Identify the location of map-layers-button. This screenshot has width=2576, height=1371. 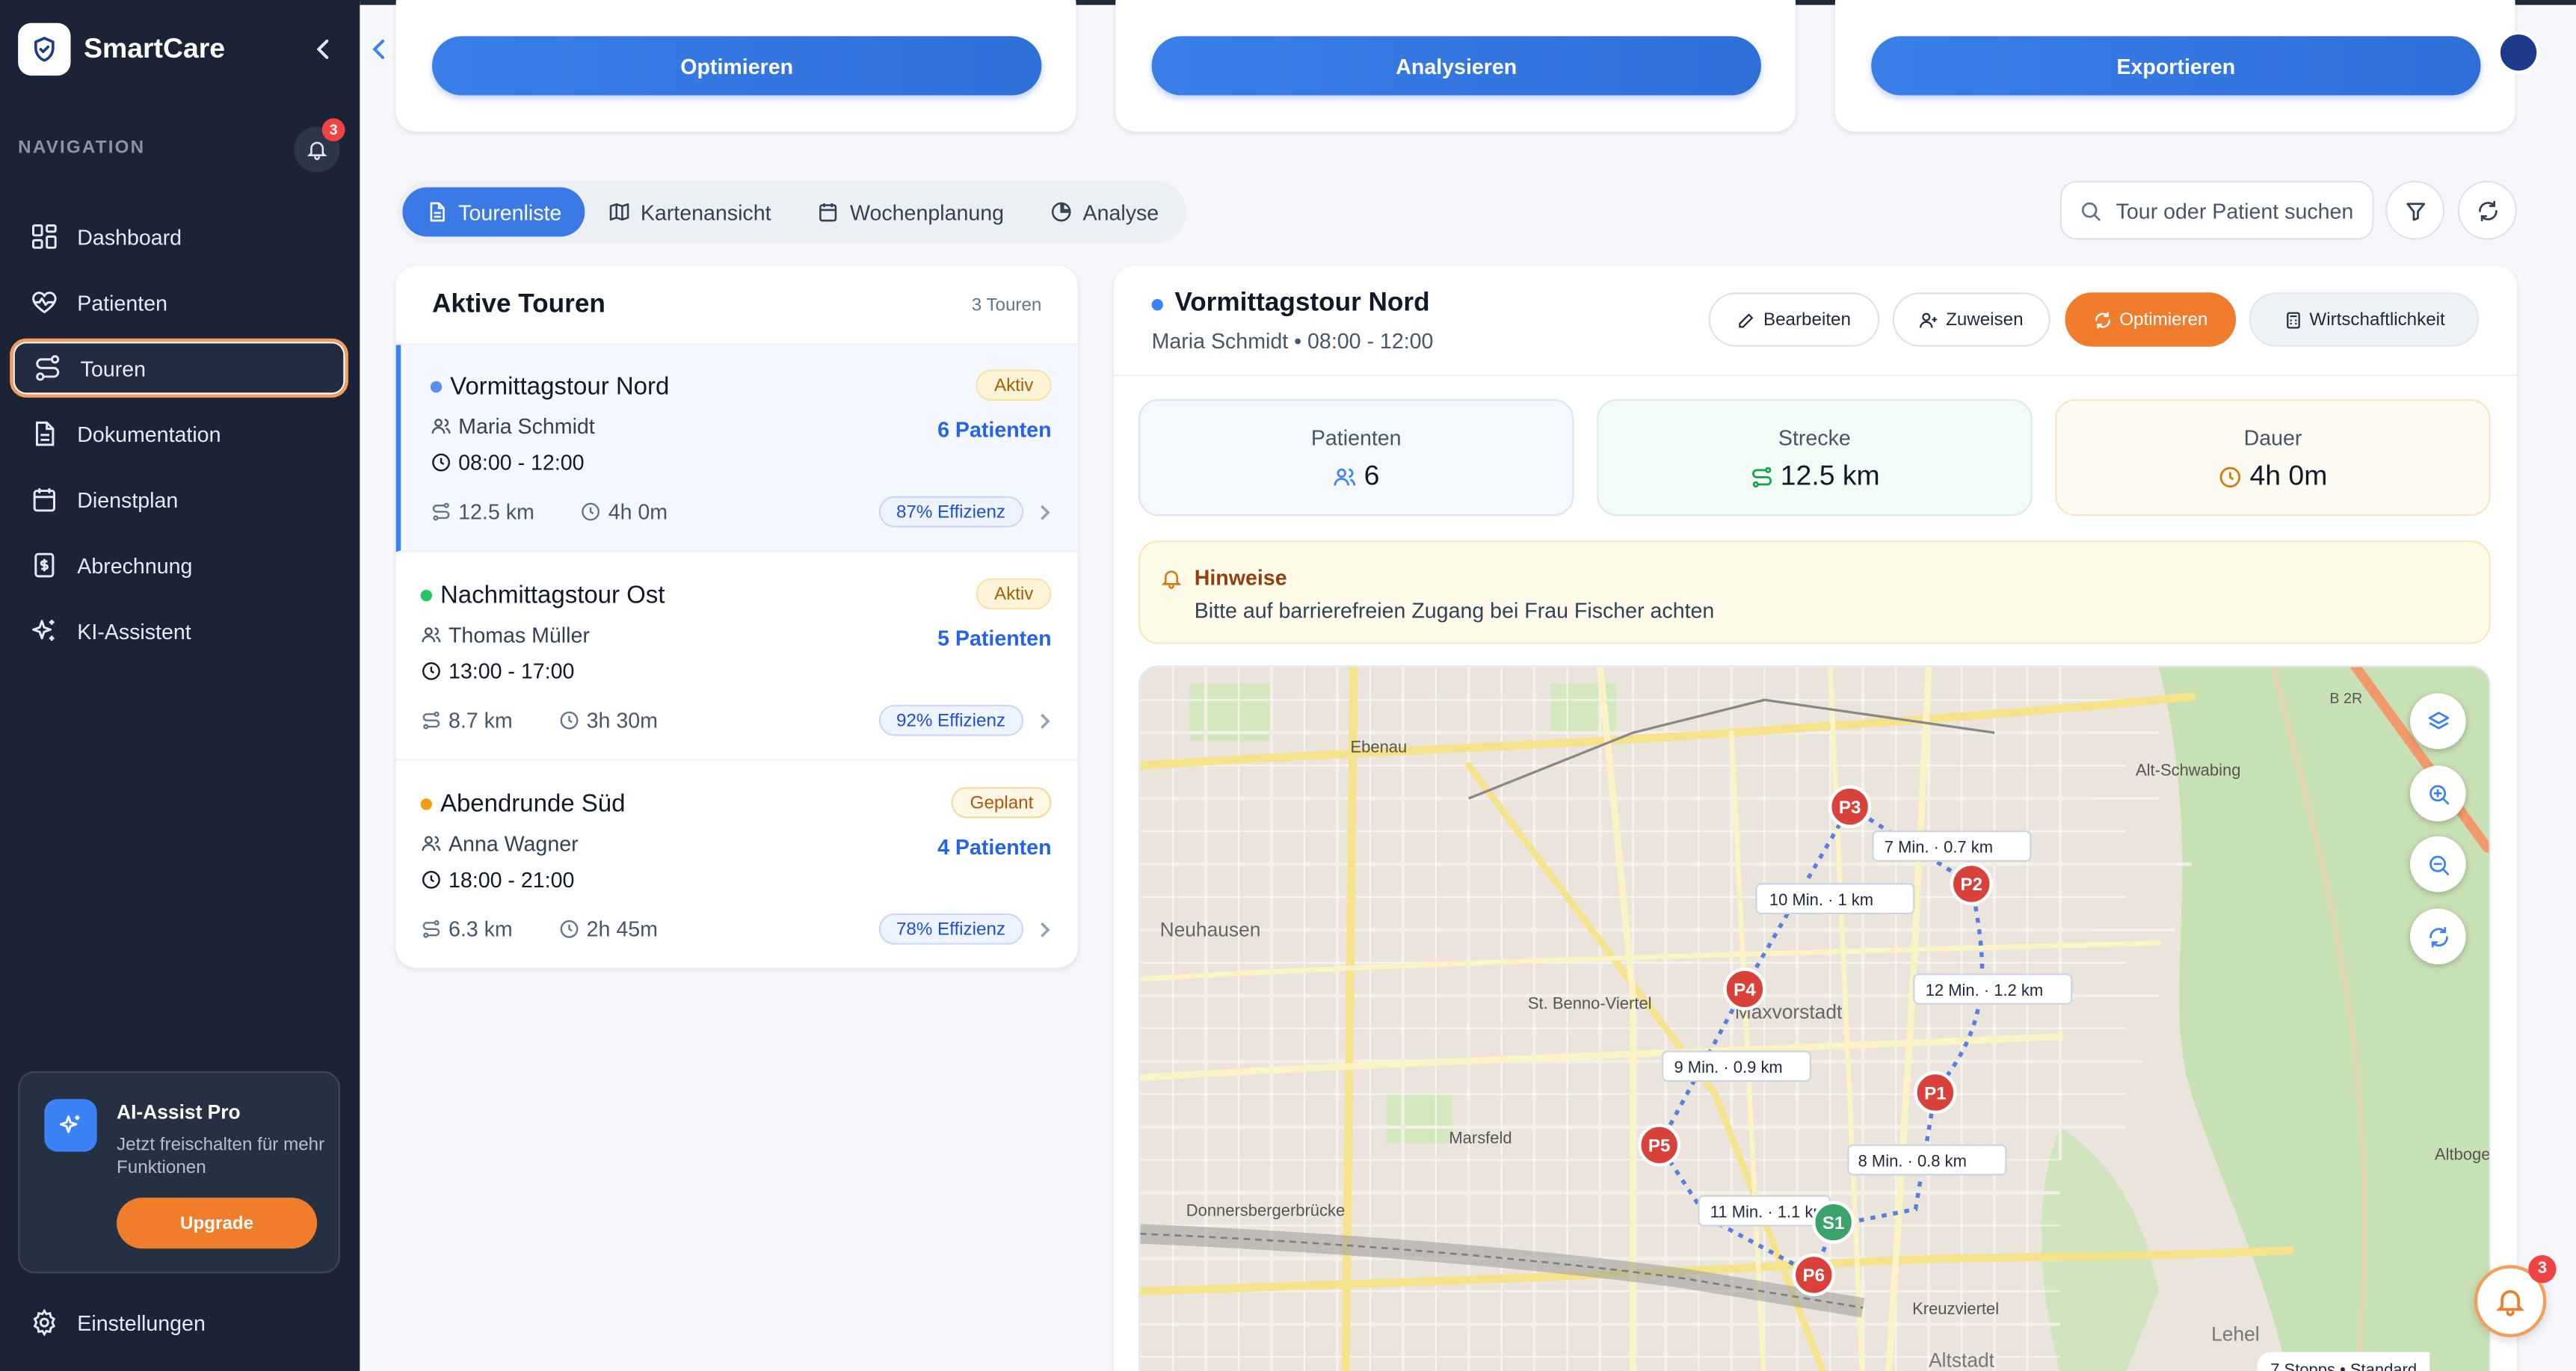
(2438, 721).